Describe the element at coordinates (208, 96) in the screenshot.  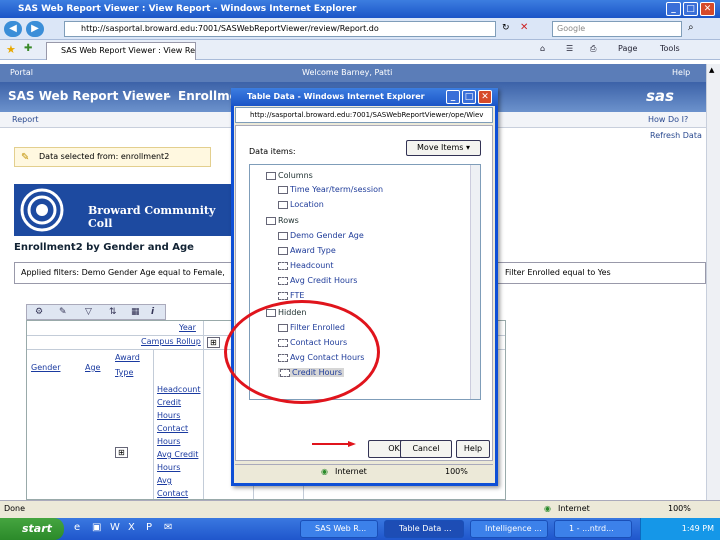
I see `app-title-report: Enrollme` at that location.